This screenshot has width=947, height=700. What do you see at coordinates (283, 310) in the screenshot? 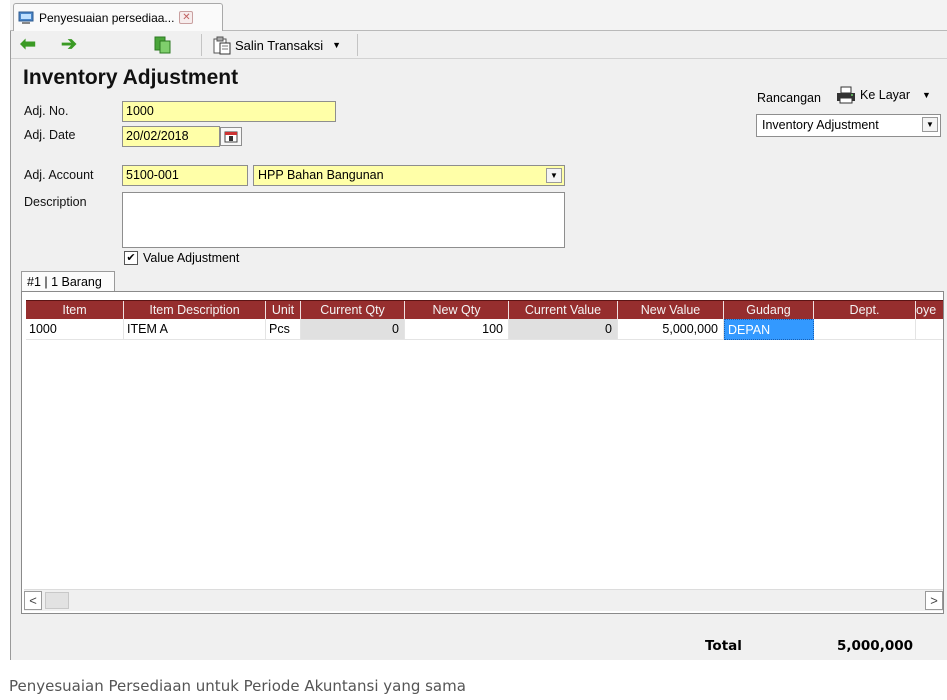
I see `column-header-unit: Unit` at bounding box center [283, 310].